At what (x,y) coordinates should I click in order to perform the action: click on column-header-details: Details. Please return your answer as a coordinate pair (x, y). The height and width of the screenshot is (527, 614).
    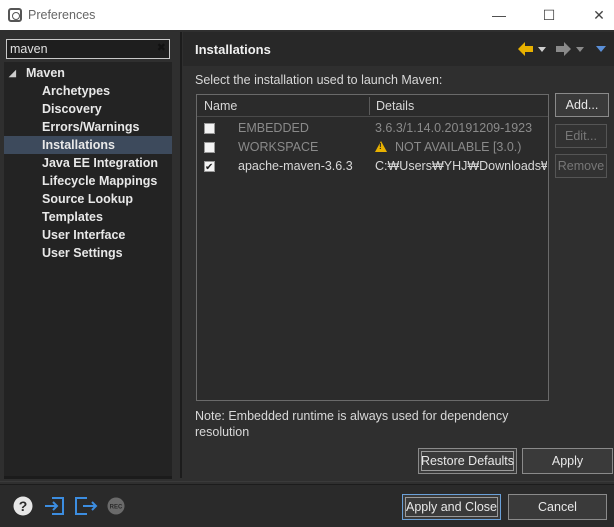
    Looking at the image, I should click on (395, 106).